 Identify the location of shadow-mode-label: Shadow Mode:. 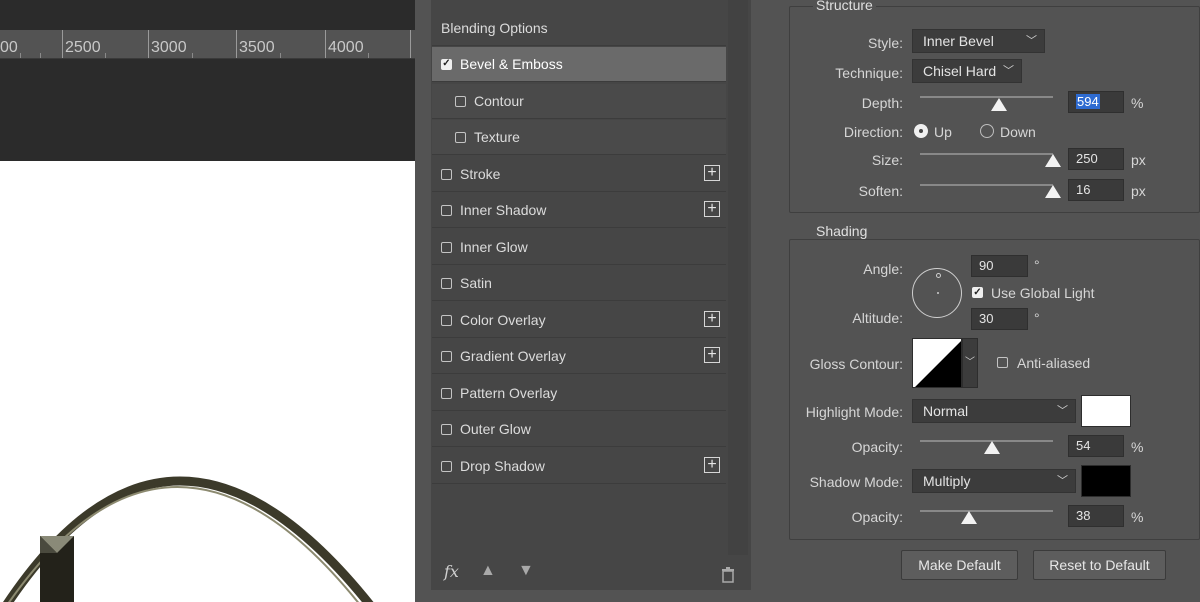
(856, 482).